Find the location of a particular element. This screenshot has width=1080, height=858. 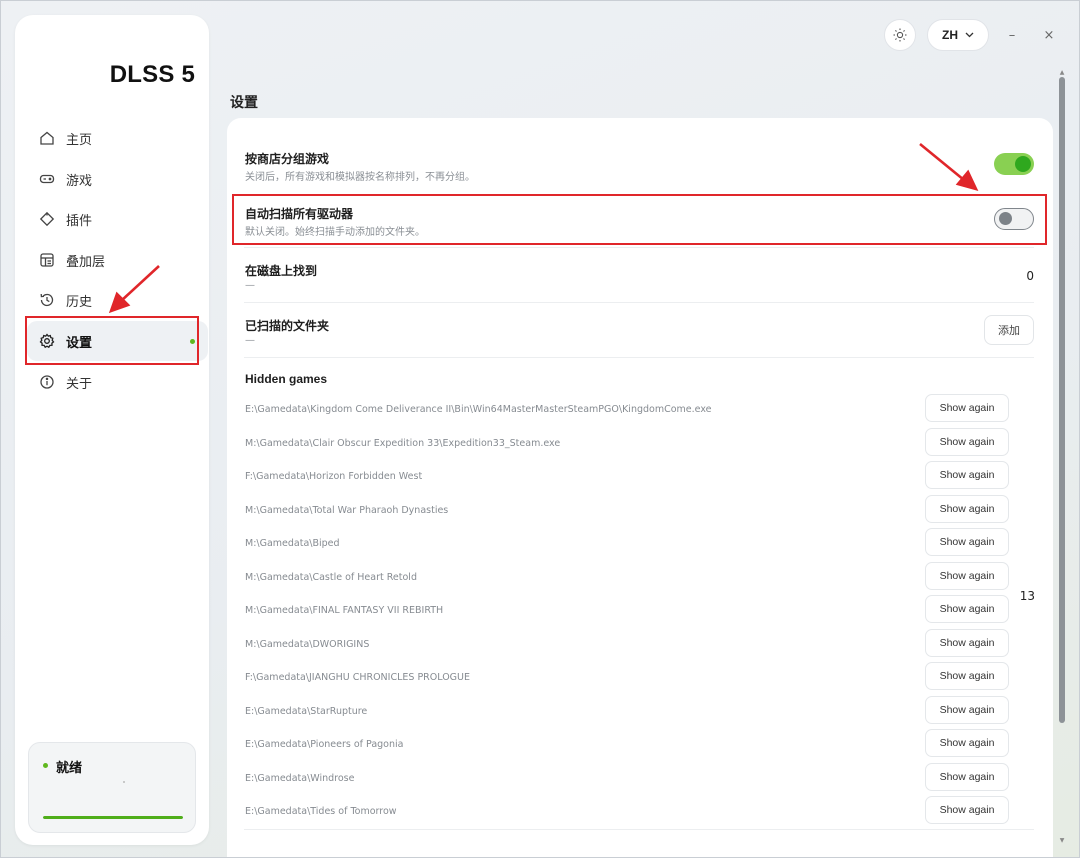

hidden-game-path: M:\Gamedata\FINAL FANTASY VII REBIRTH is located at coordinates (344, 610).